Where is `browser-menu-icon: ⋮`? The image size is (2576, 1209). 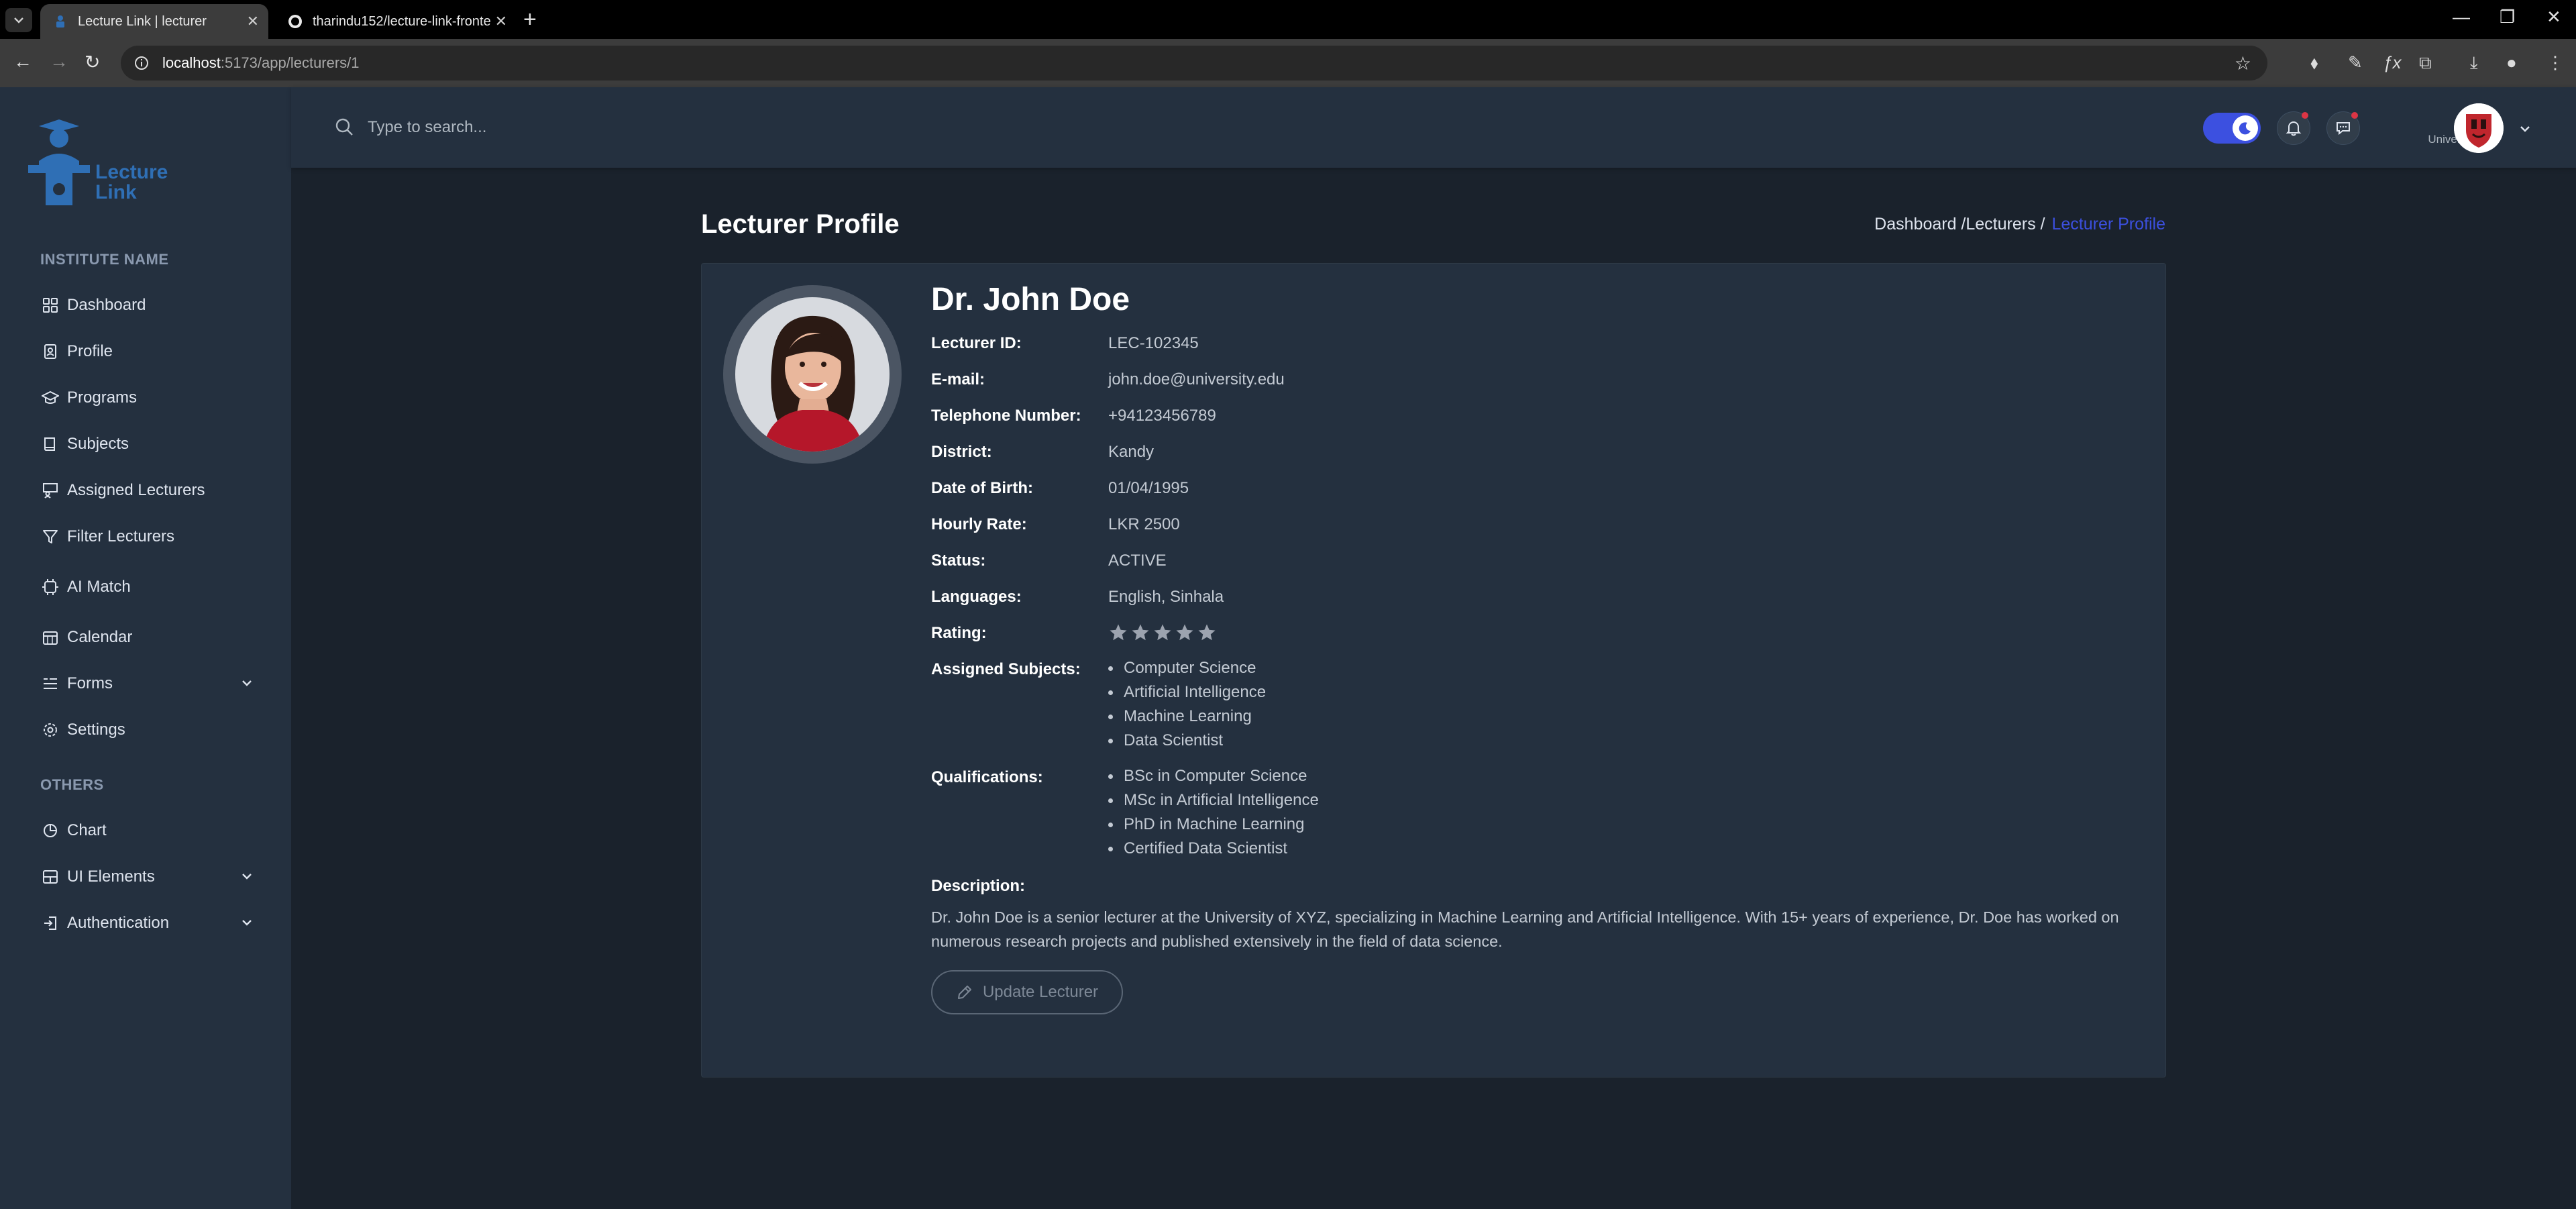 browser-menu-icon: ⋮ is located at coordinates (2555, 62).